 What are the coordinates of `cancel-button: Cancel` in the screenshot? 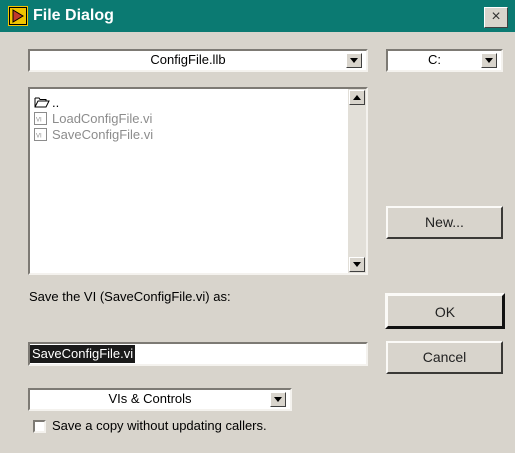 It's located at (444, 357).